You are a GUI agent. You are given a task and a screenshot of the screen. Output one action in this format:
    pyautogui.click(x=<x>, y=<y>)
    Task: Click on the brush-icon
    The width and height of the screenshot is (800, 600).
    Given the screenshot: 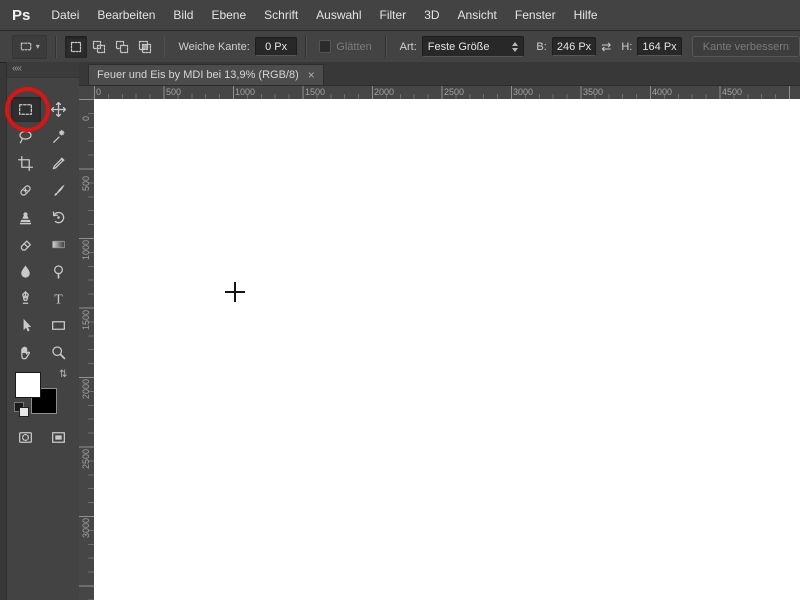 What is the action you would take?
    pyautogui.click(x=59, y=190)
    